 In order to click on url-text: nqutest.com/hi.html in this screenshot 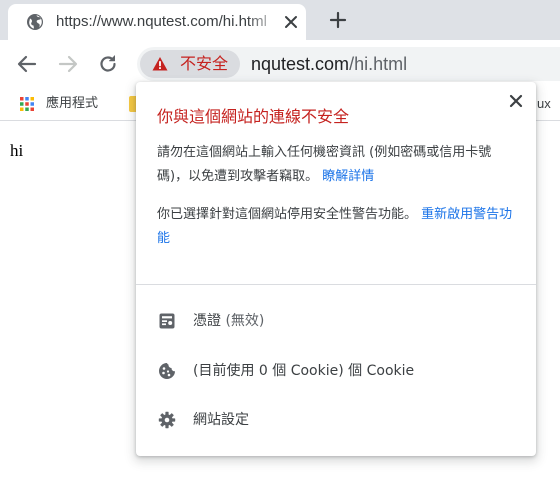, I will do `click(329, 64)`.